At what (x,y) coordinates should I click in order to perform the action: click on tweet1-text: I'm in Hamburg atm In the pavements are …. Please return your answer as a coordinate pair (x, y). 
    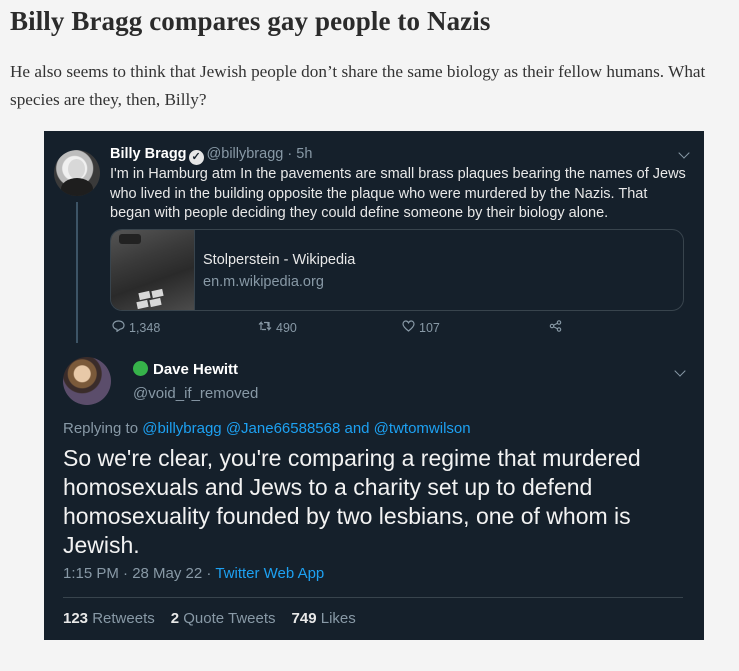
    Looking at the image, I should click on (398, 193).